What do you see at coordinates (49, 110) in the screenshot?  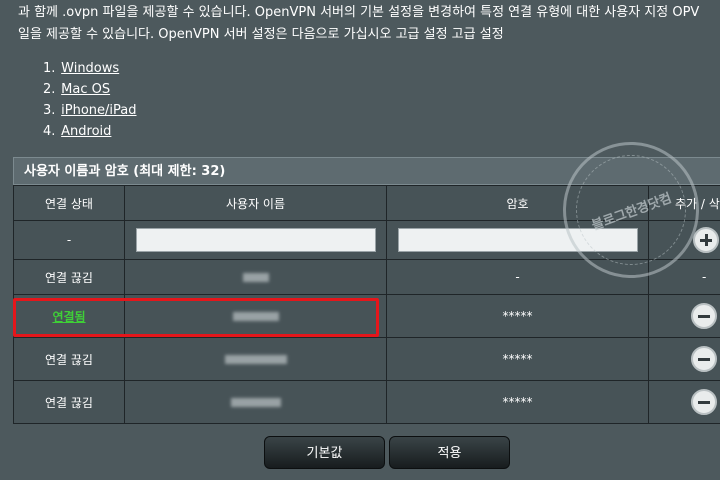 I see `list-number: 3.` at bounding box center [49, 110].